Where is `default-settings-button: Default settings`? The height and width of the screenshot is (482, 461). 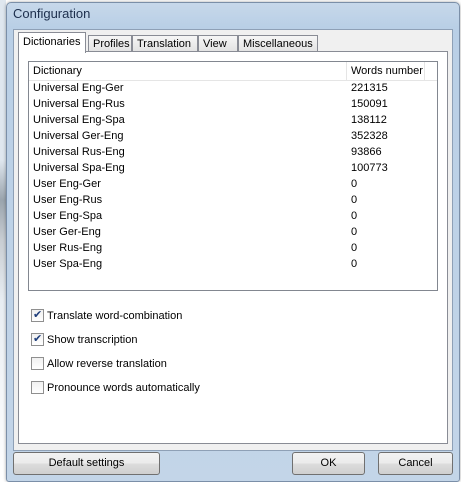
default-settings-button: Default settings is located at coordinates (86, 463).